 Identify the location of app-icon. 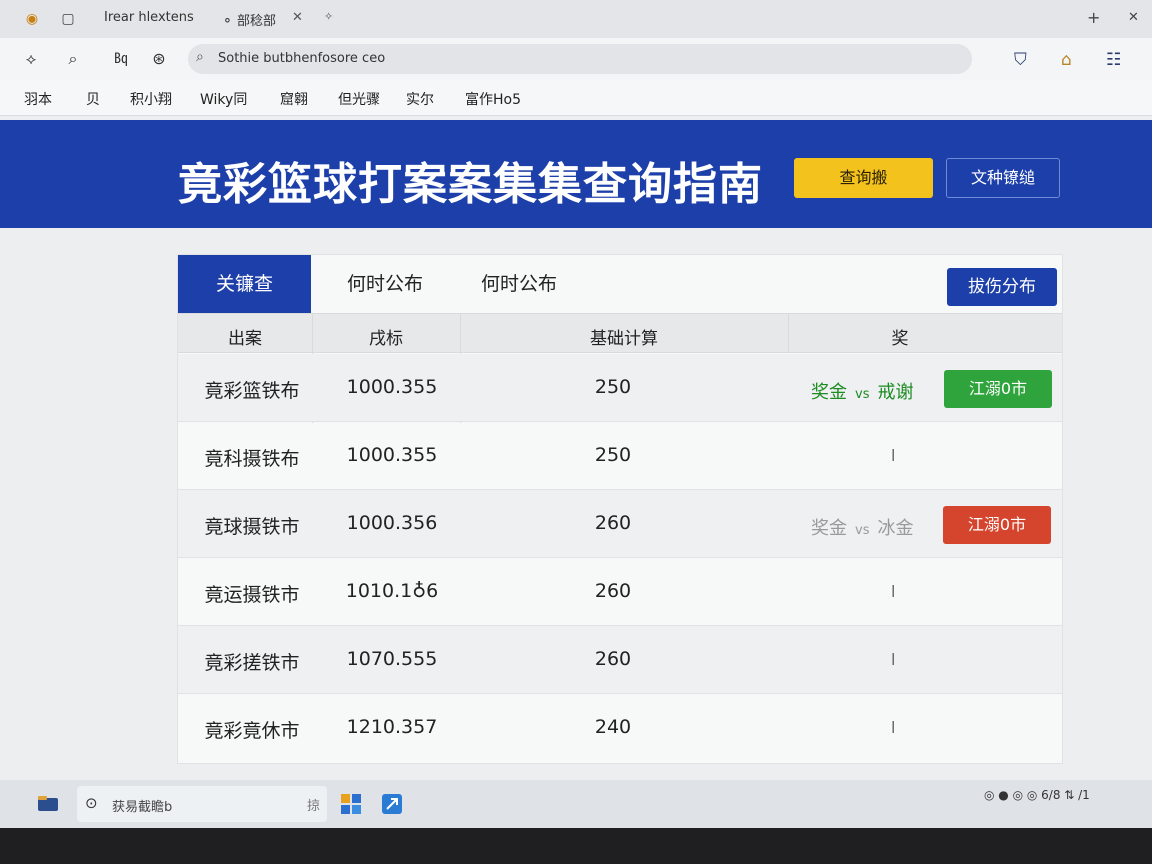
(392, 804).